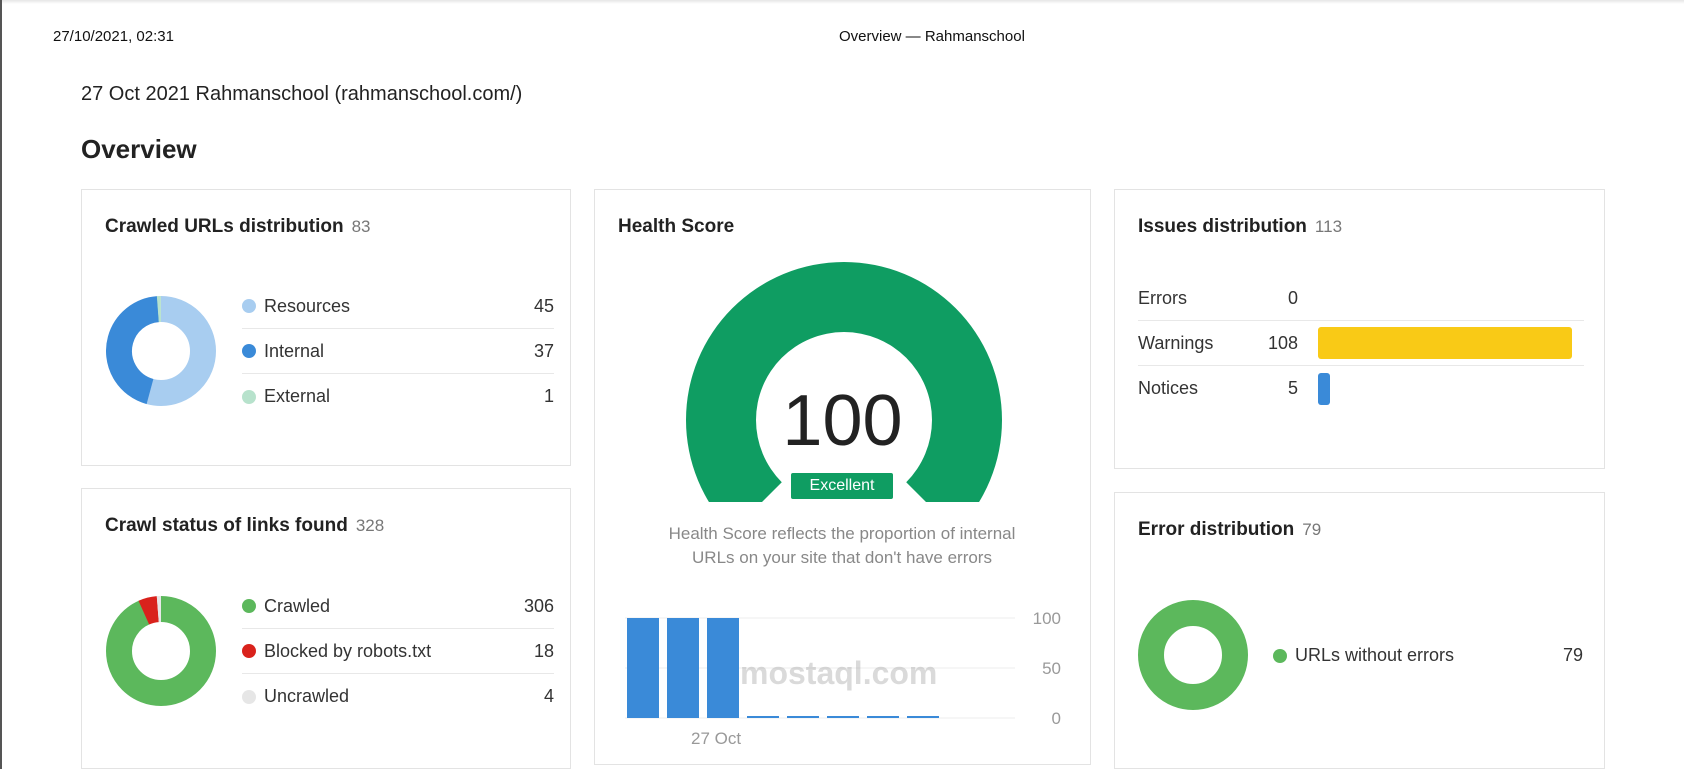  What do you see at coordinates (1051, 668) in the screenshot?
I see `y-tick-label: 50` at bounding box center [1051, 668].